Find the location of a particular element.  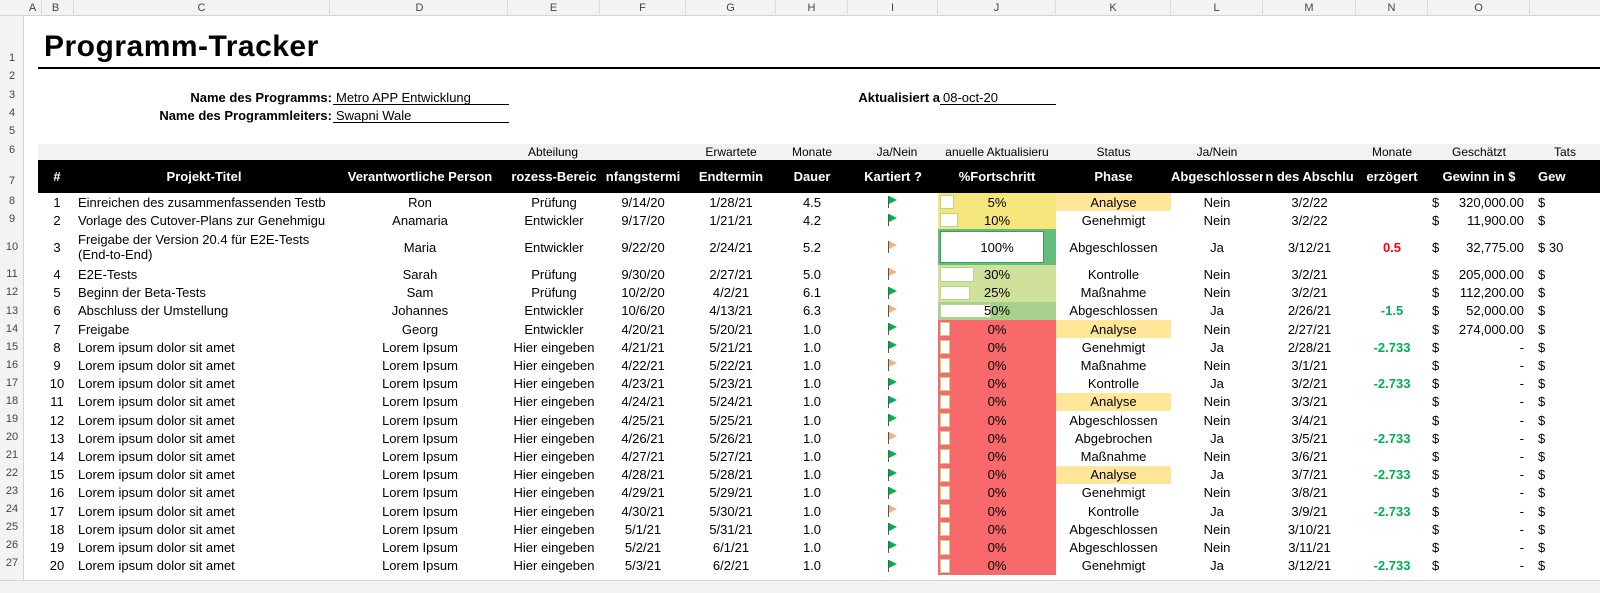

project-title-cell: E2E-Tests is located at coordinates (204, 274).